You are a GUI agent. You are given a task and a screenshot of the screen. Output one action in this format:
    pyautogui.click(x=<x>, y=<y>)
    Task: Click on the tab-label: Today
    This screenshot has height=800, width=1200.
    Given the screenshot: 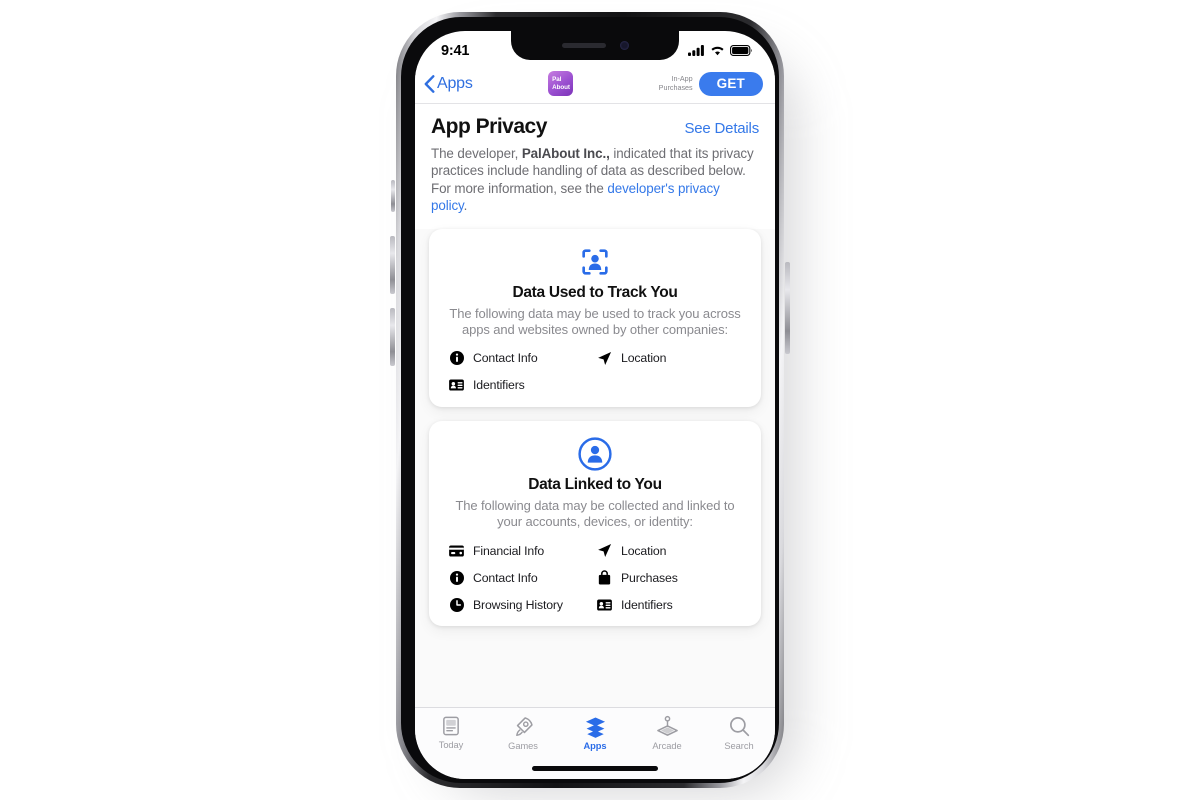 What is the action you would take?
    pyautogui.click(x=451, y=745)
    